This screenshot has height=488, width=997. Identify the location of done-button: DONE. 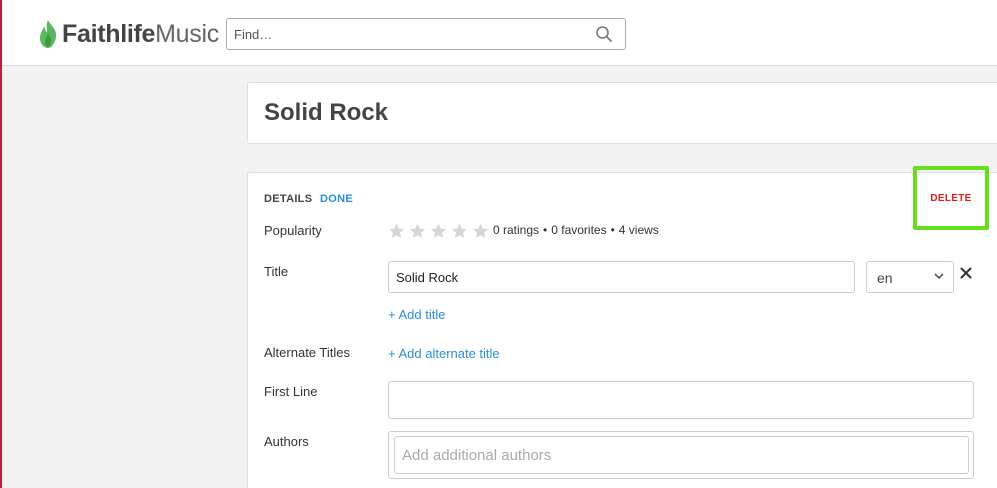
(336, 199).